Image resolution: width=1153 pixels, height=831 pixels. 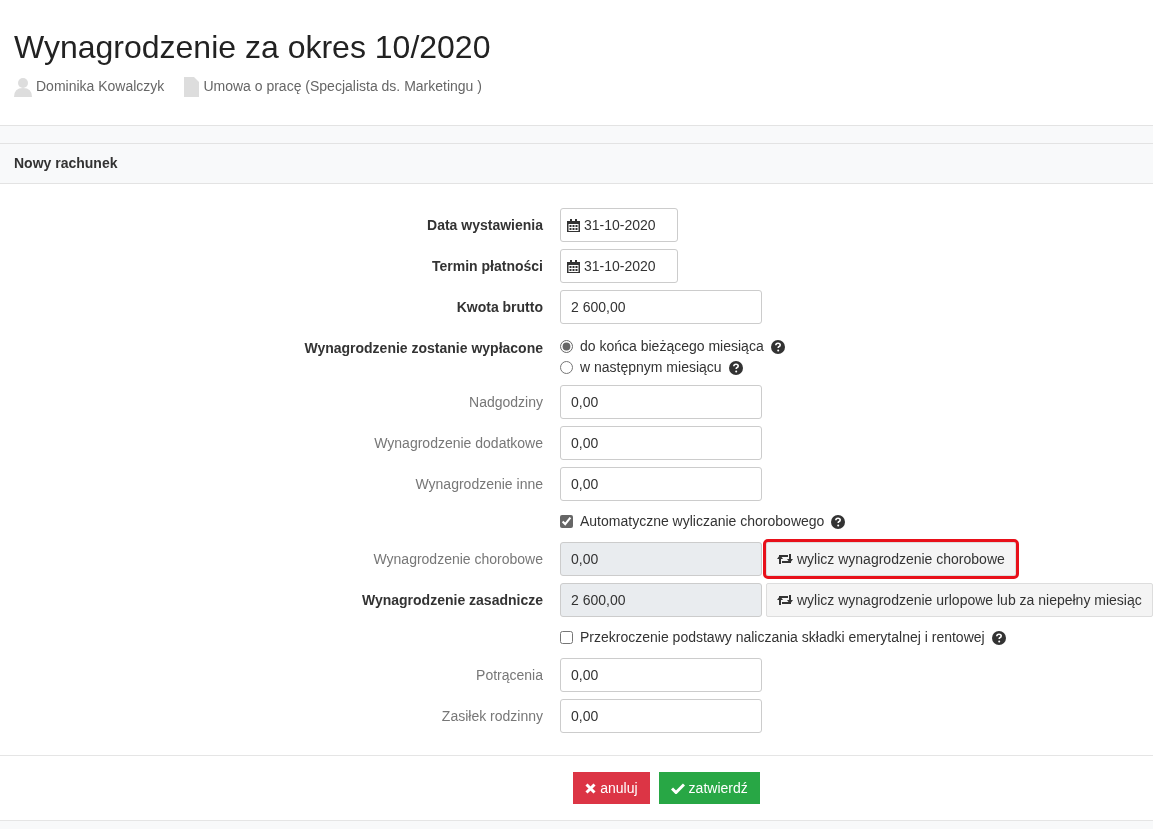 What do you see at coordinates (677, 788) in the screenshot?
I see `checkmark-icon` at bounding box center [677, 788].